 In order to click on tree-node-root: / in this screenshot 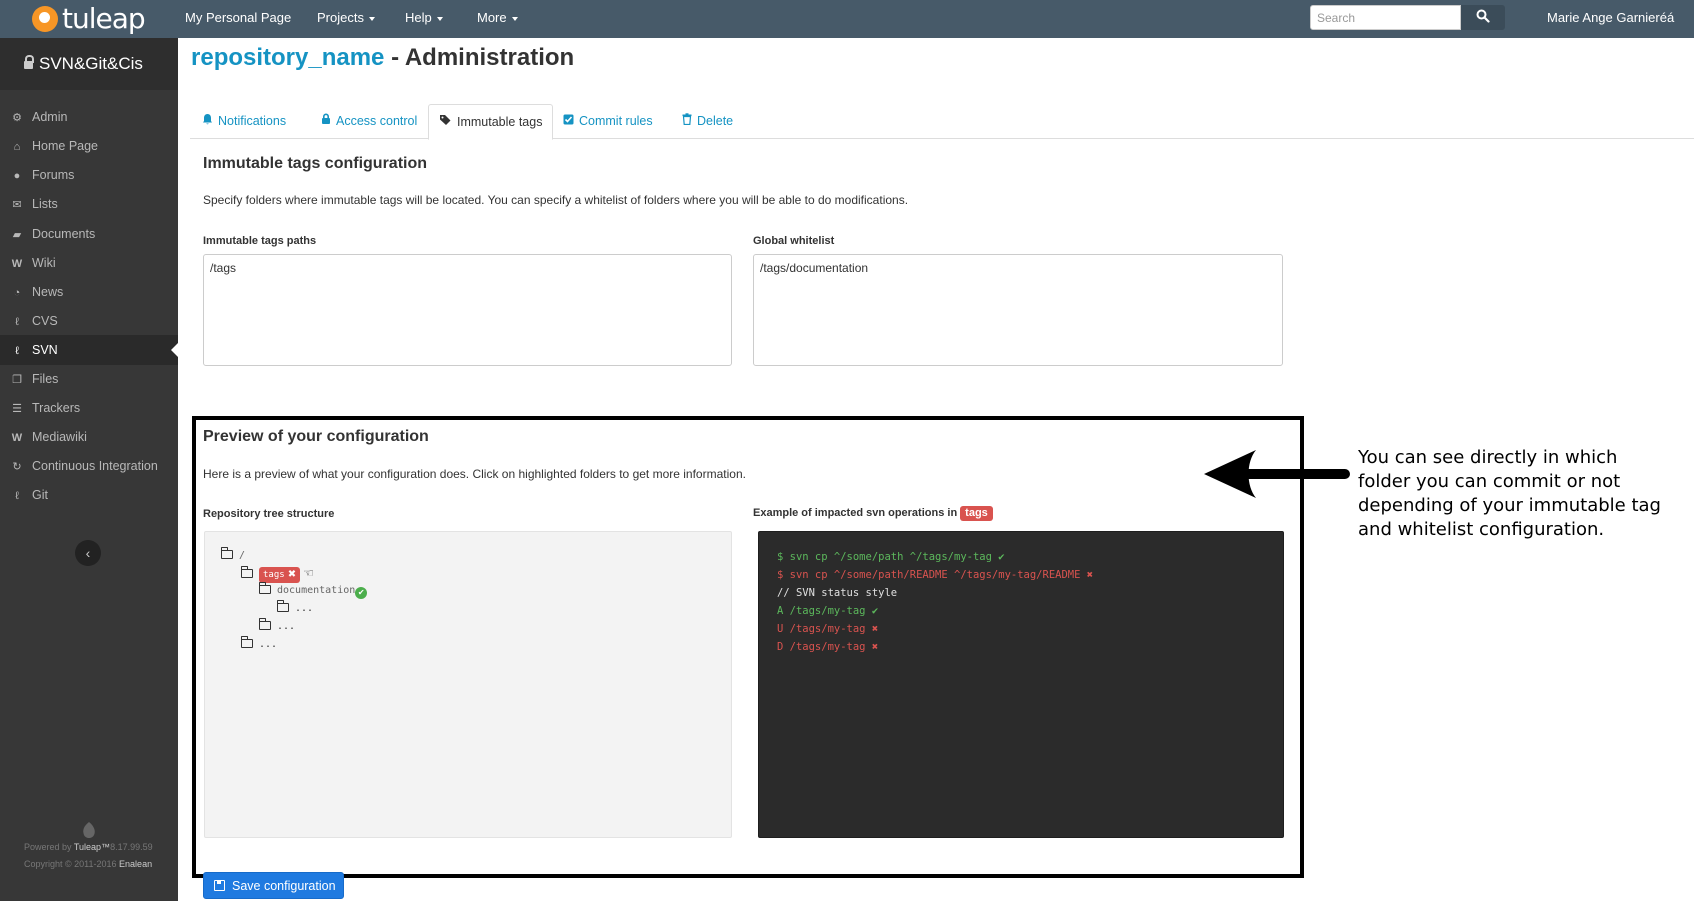, I will do `click(233, 554)`.